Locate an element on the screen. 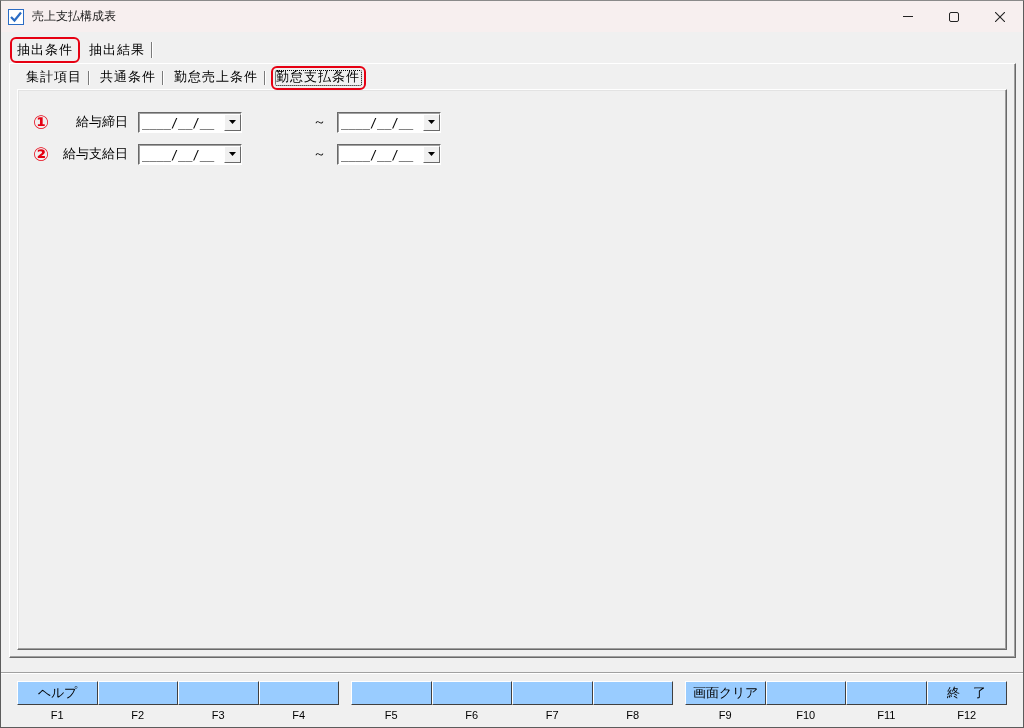 Image resolution: width=1024 pixels, height=728 pixels. field-label: 給与支給日 is located at coordinates (95, 154).